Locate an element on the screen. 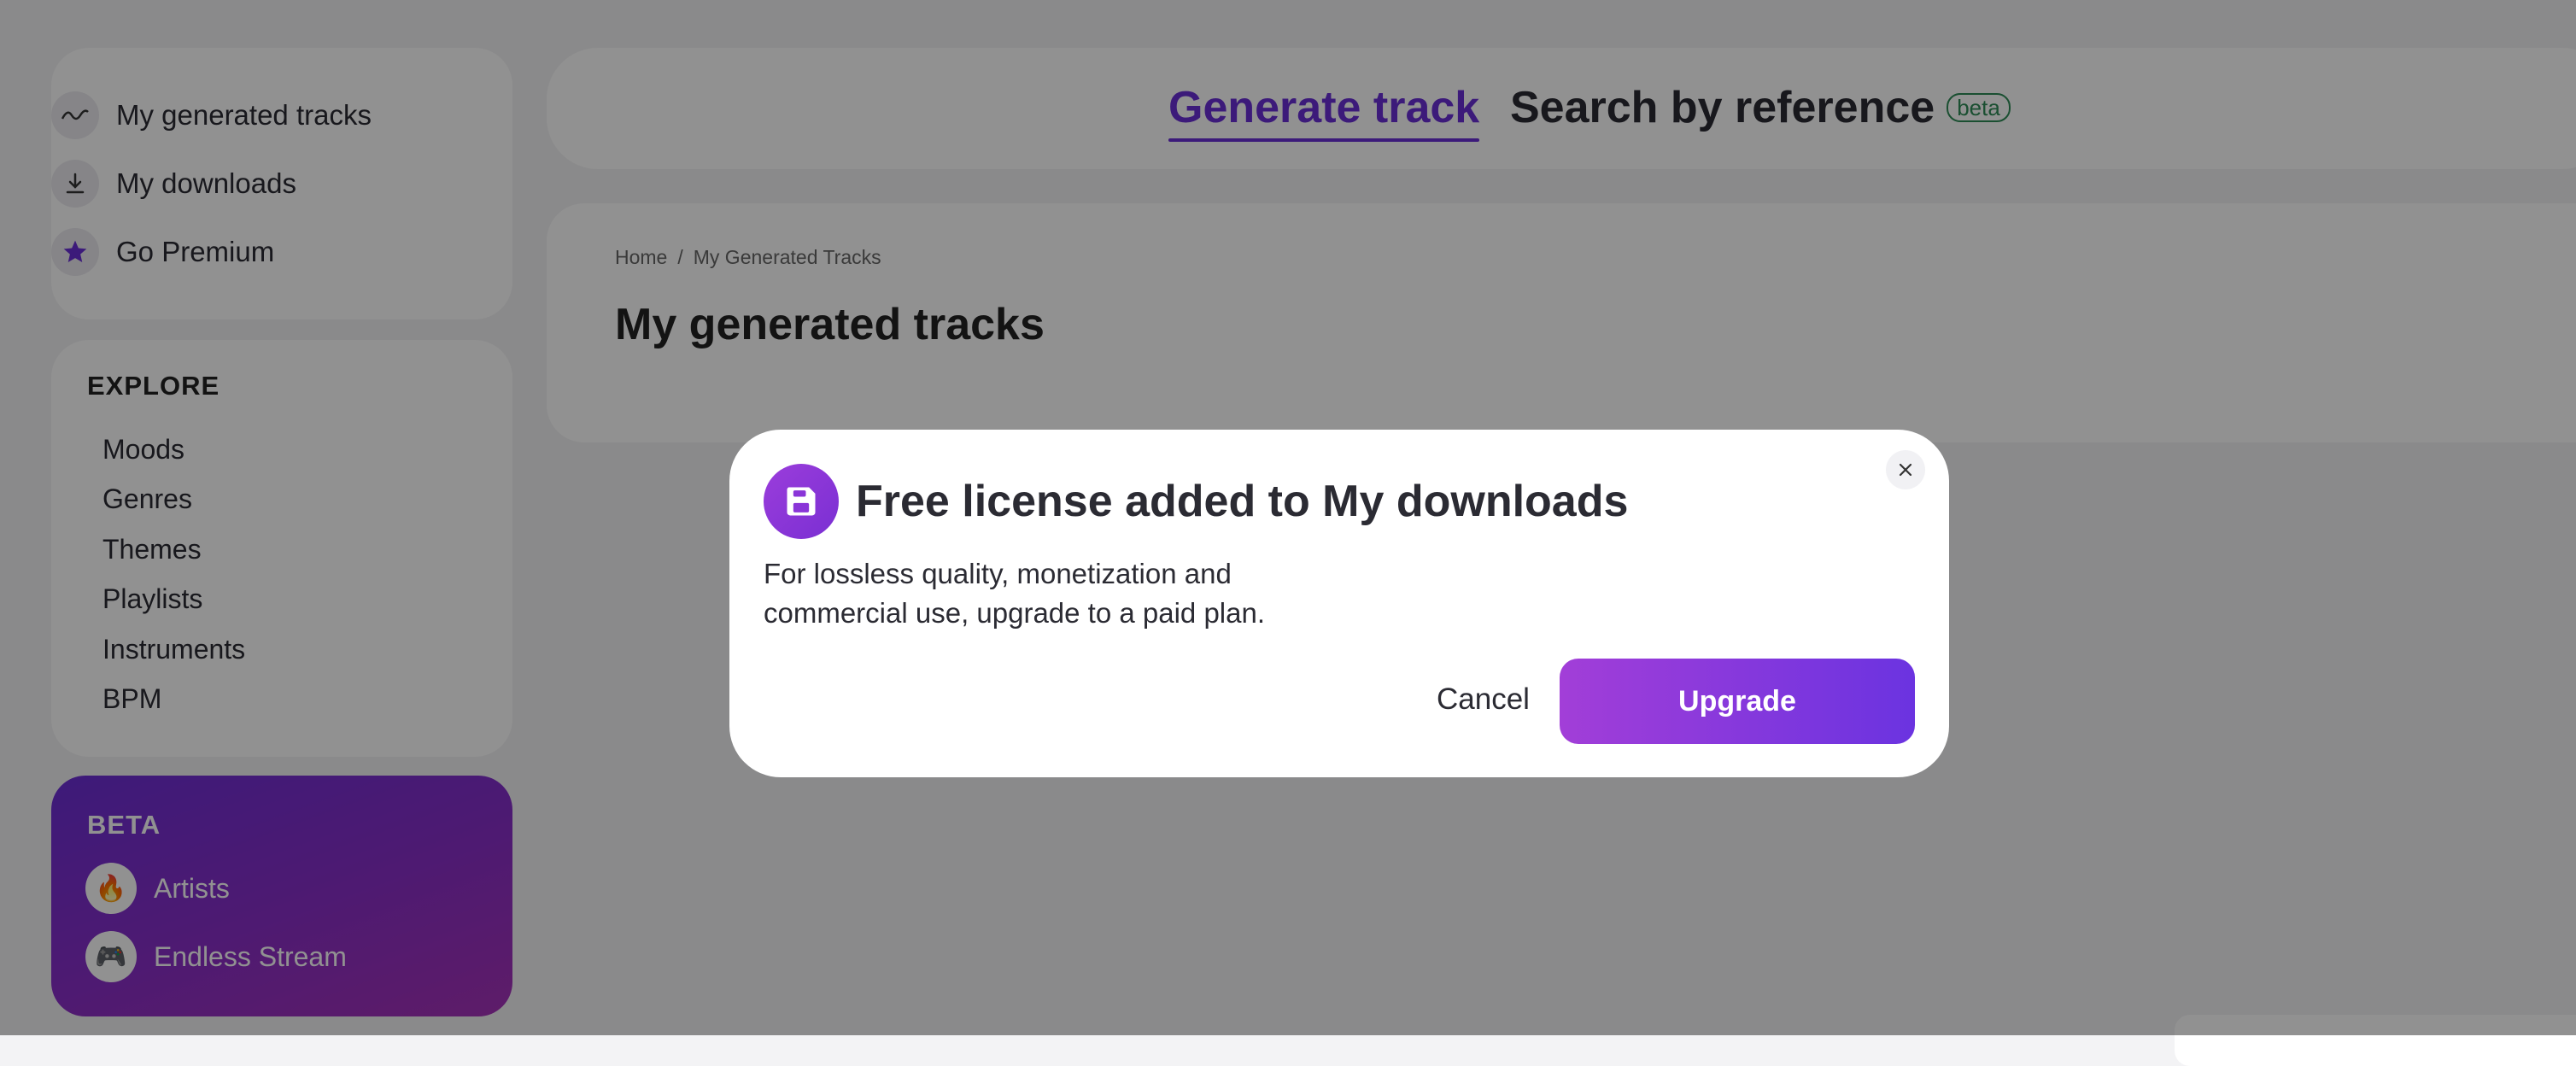 This screenshot has width=2576, height=1066. dialog-title: Free license added to My downloads is located at coordinates (1242, 501).